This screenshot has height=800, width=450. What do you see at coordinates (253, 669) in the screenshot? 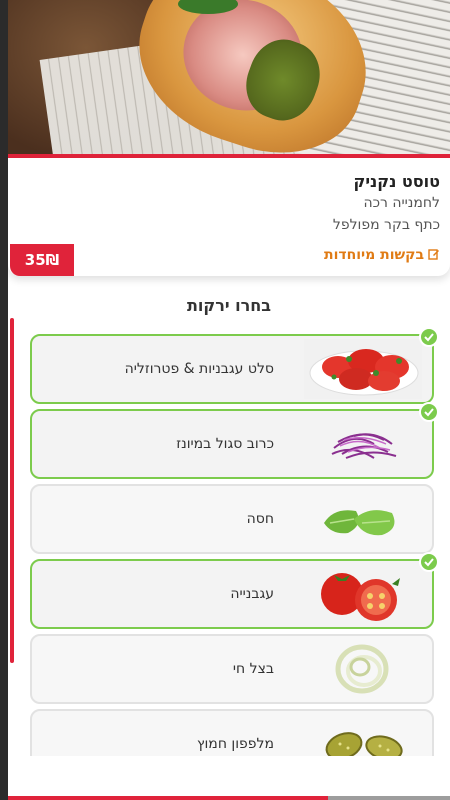
I see `option-label: בצל חי` at bounding box center [253, 669].